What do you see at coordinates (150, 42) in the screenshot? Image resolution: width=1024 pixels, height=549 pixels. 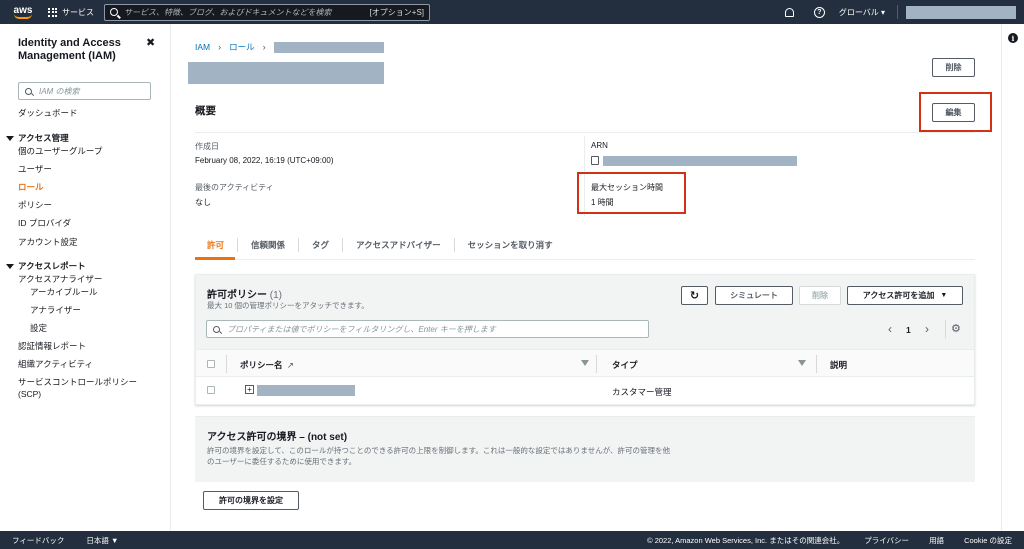 I see `close-icon: ✖` at bounding box center [150, 42].